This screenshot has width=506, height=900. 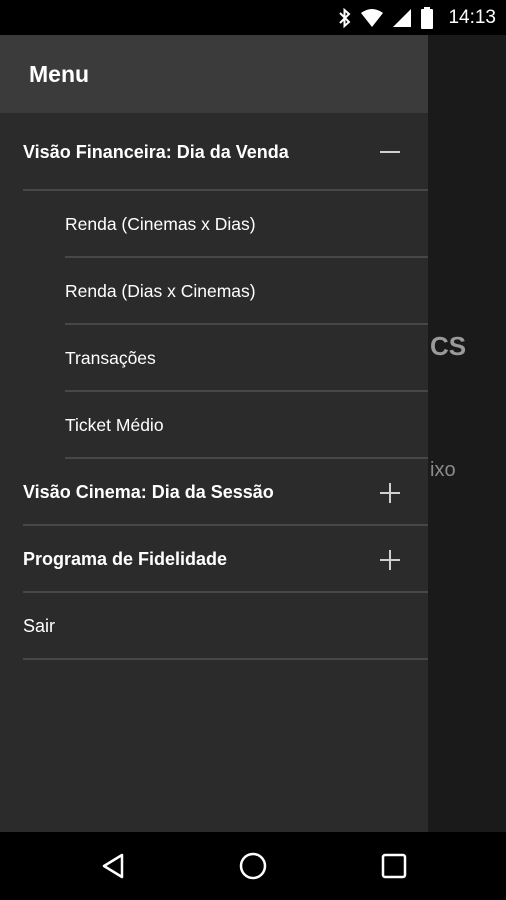 I want to click on recents-icon, so click(x=394, y=866).